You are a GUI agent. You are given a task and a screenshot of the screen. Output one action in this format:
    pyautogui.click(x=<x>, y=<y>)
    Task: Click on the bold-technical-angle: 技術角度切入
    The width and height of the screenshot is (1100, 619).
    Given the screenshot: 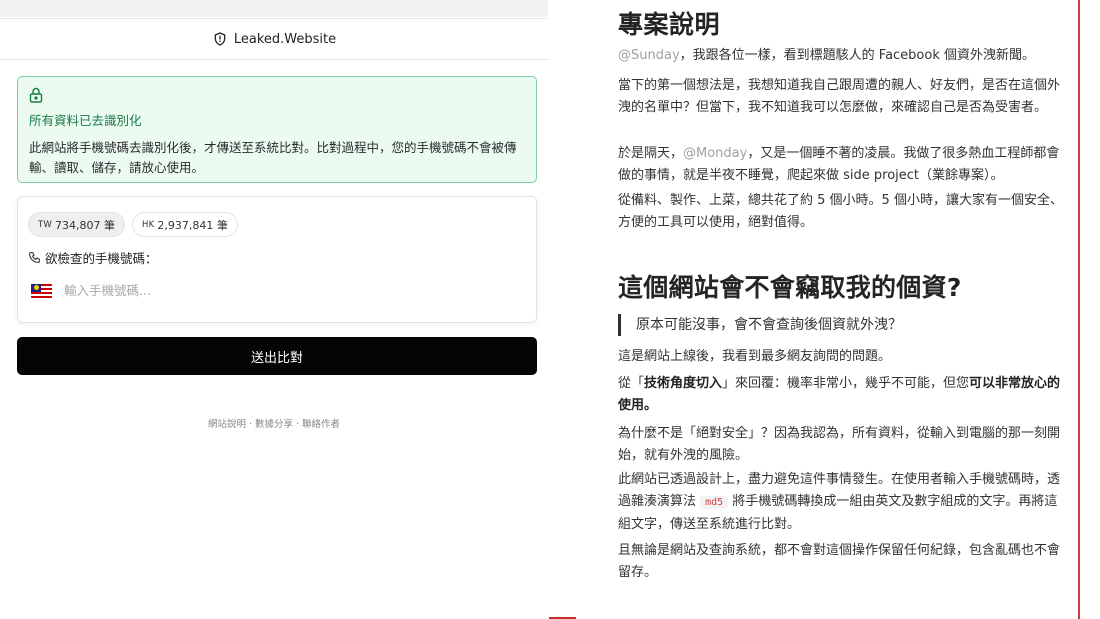 What is the action you would take?
    pyautogui.click(x=683, y=383)
    